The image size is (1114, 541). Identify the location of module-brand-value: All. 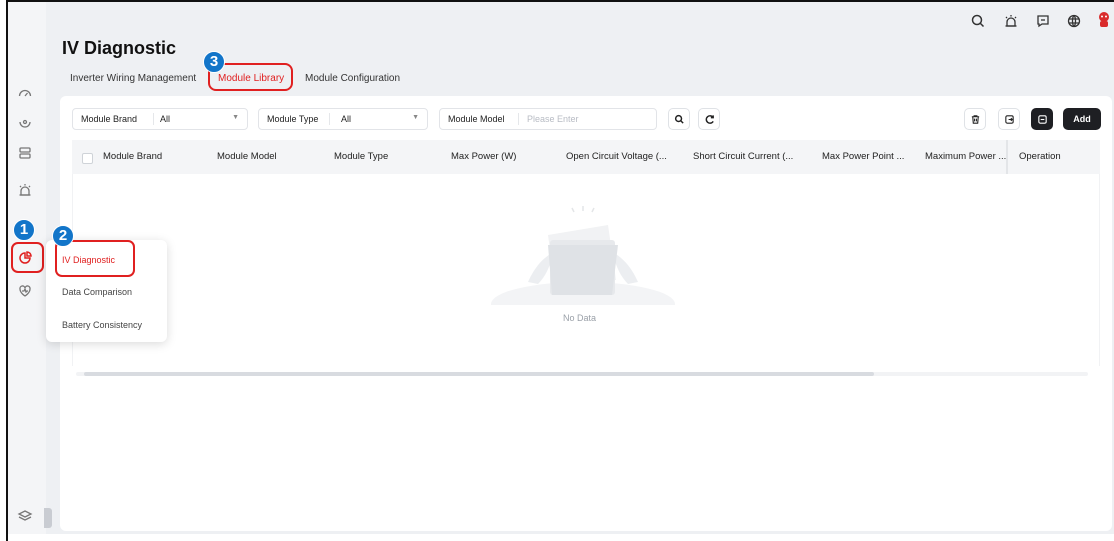
(165, 119).